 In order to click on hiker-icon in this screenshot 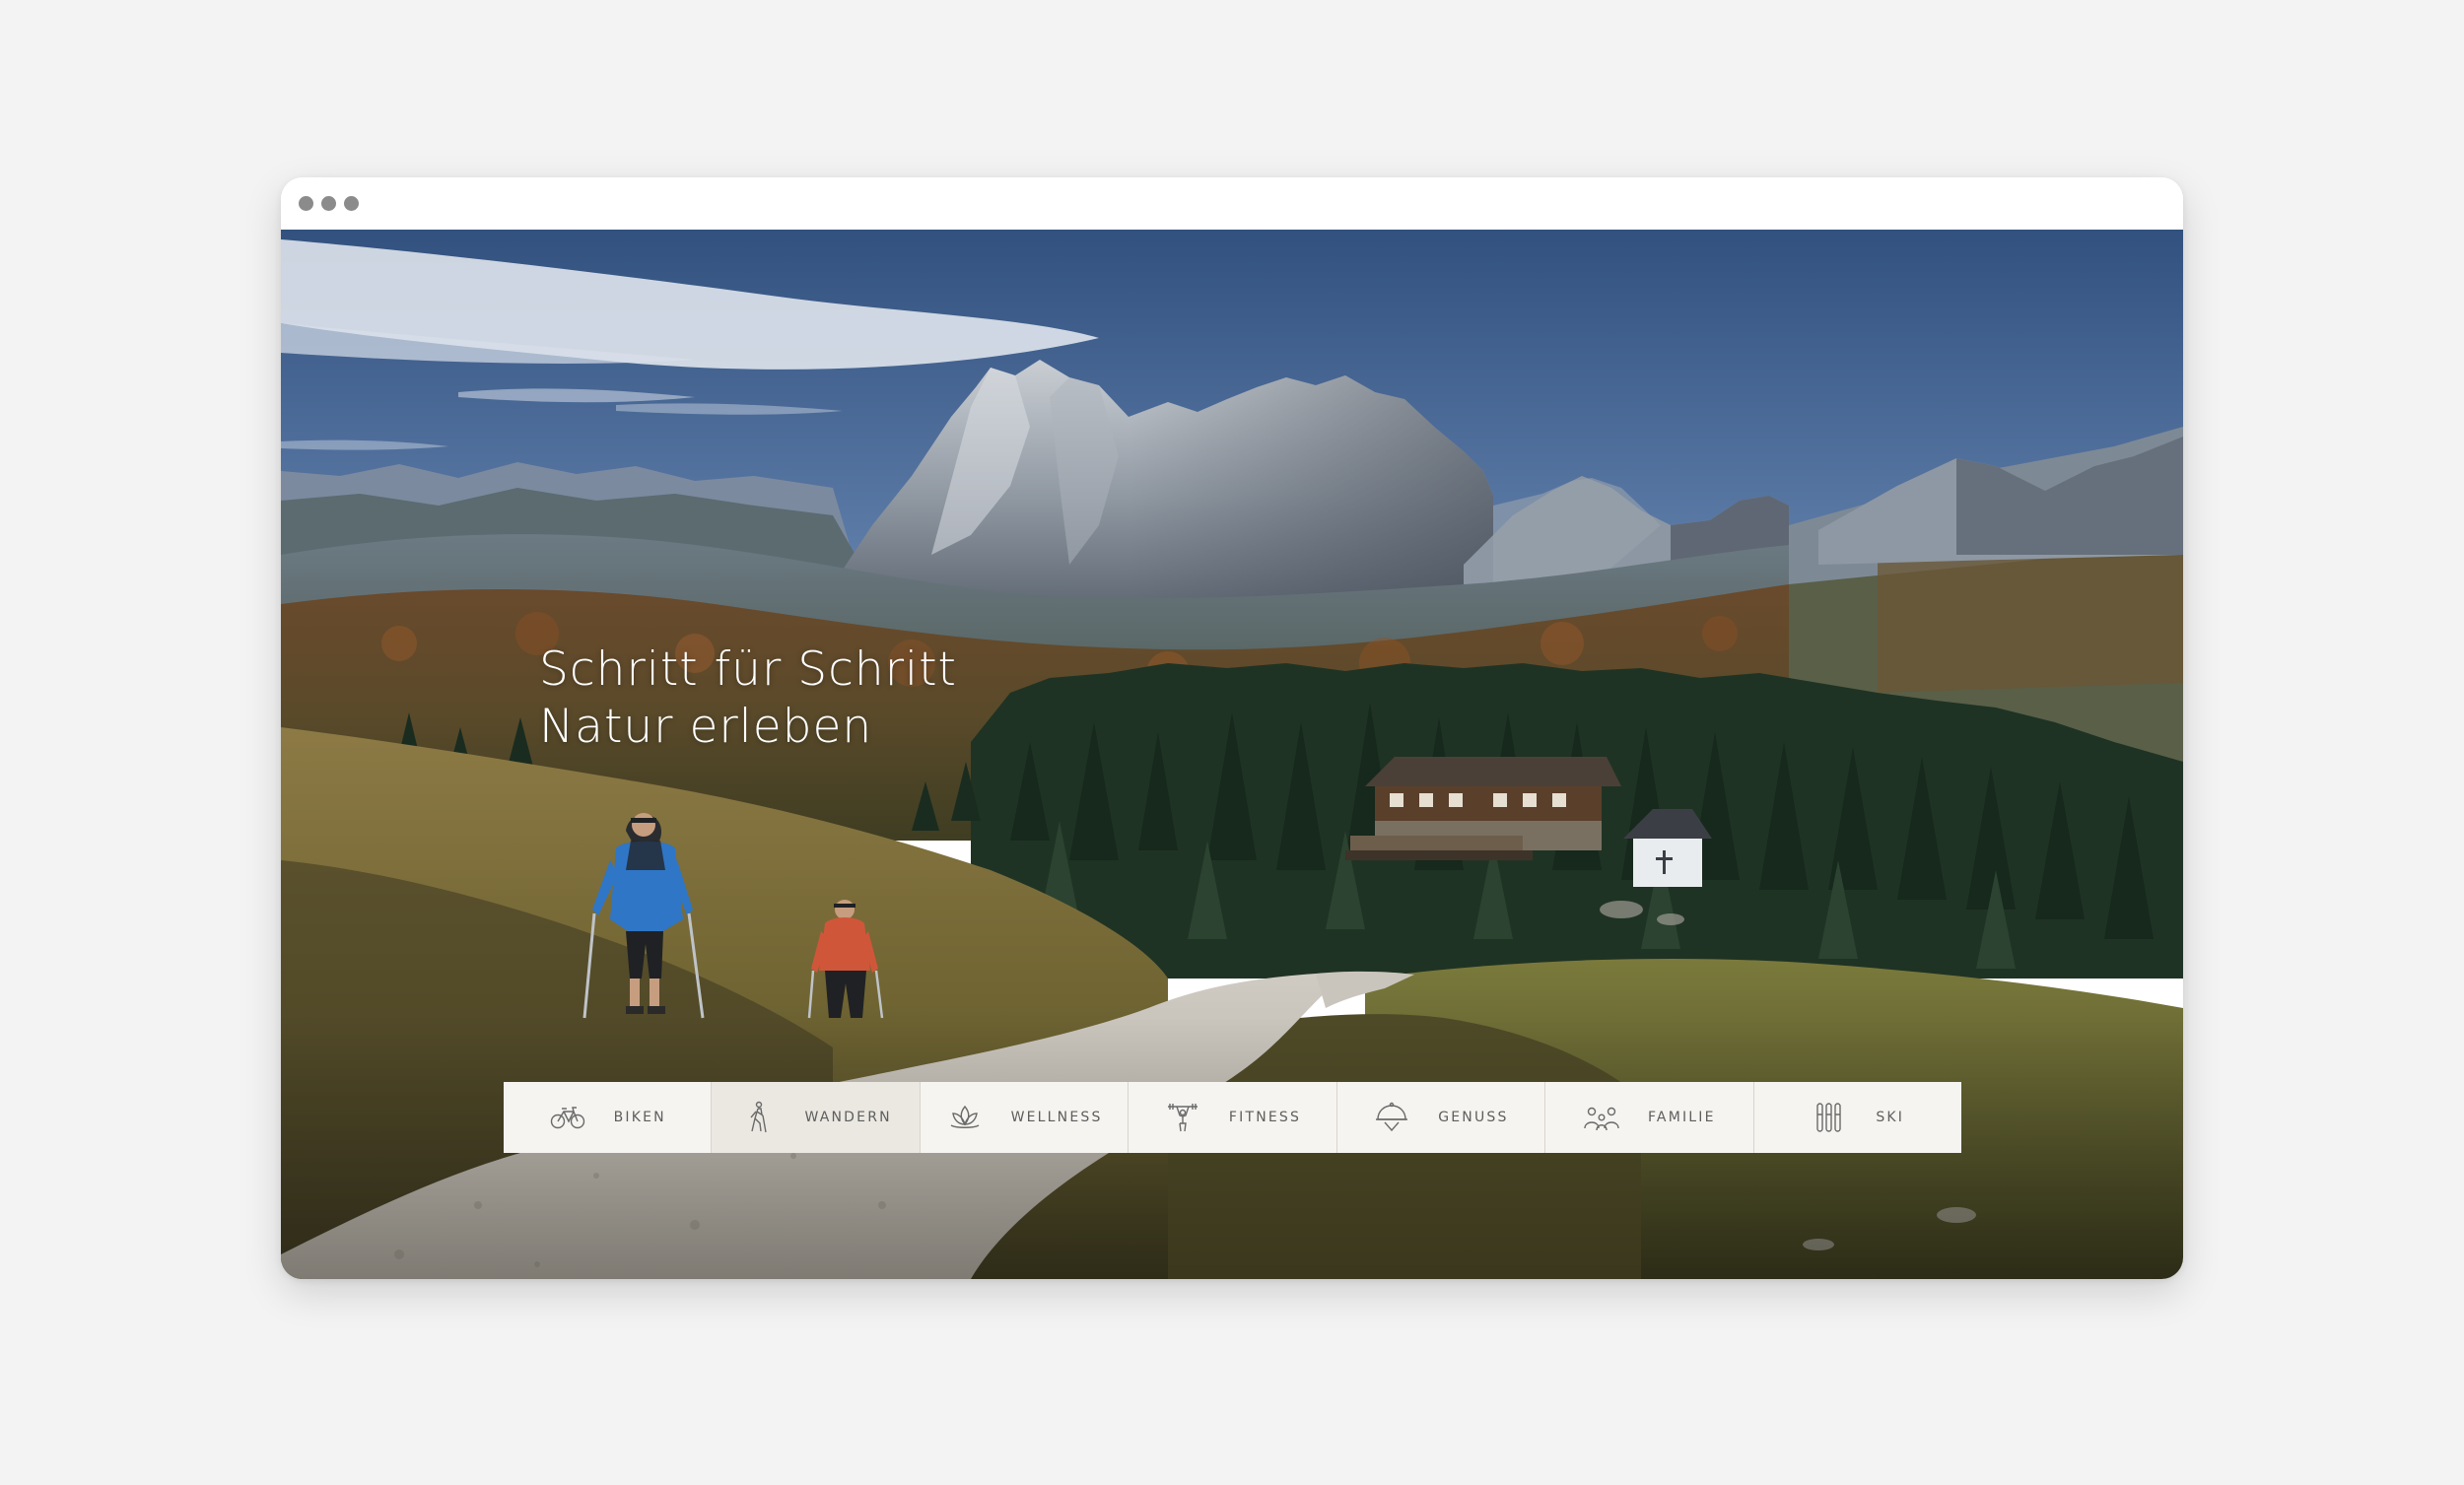, I will do `click(758, 1118)`.